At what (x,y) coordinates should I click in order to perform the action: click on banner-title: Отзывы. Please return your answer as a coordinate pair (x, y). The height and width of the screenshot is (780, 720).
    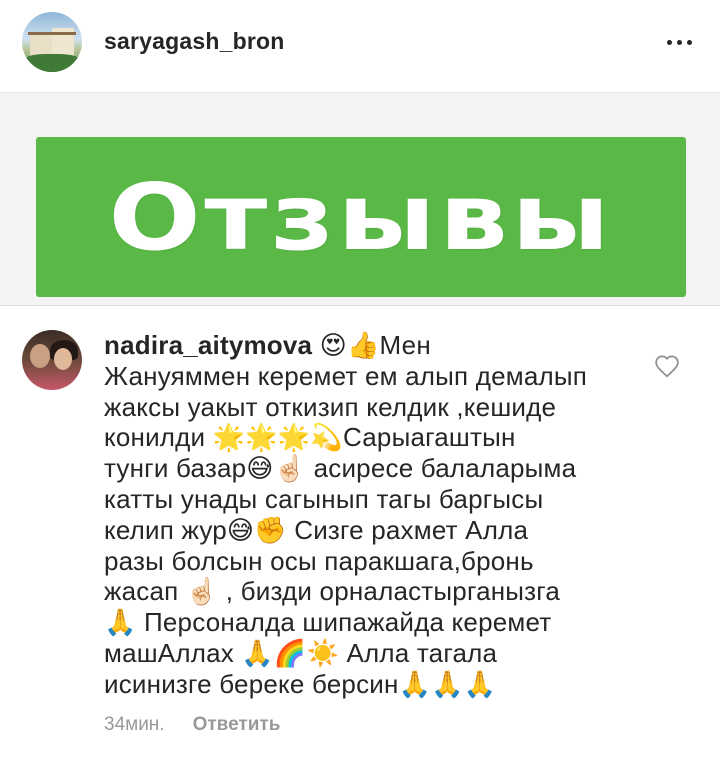
    Looking at the image, I should click on (361, 217).